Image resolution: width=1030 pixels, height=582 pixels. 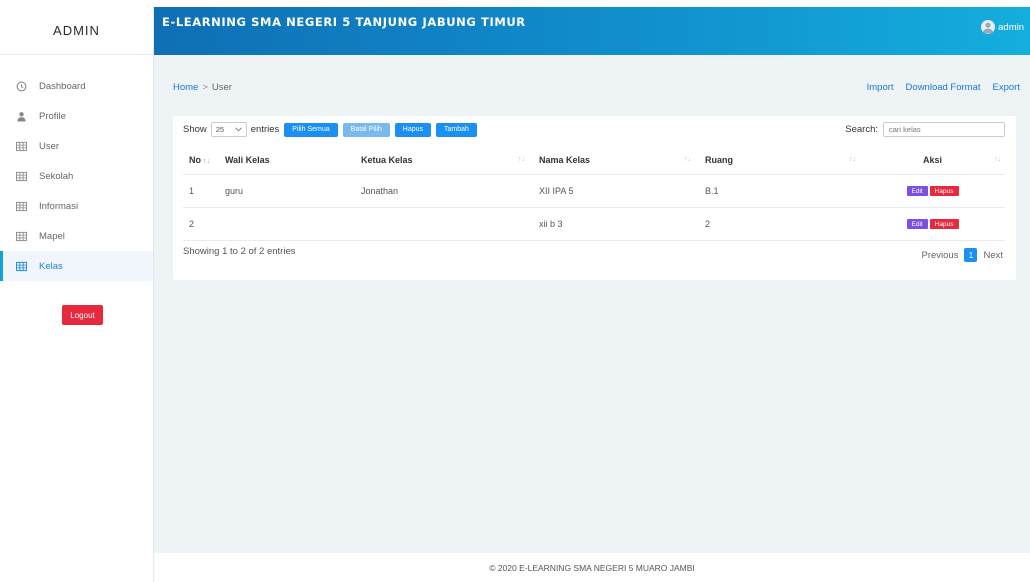 What do you see at coordinates (59, 206) in the screenshot?
I see `sidebar-item-label: Informasi` at bounding box center [59, 206].